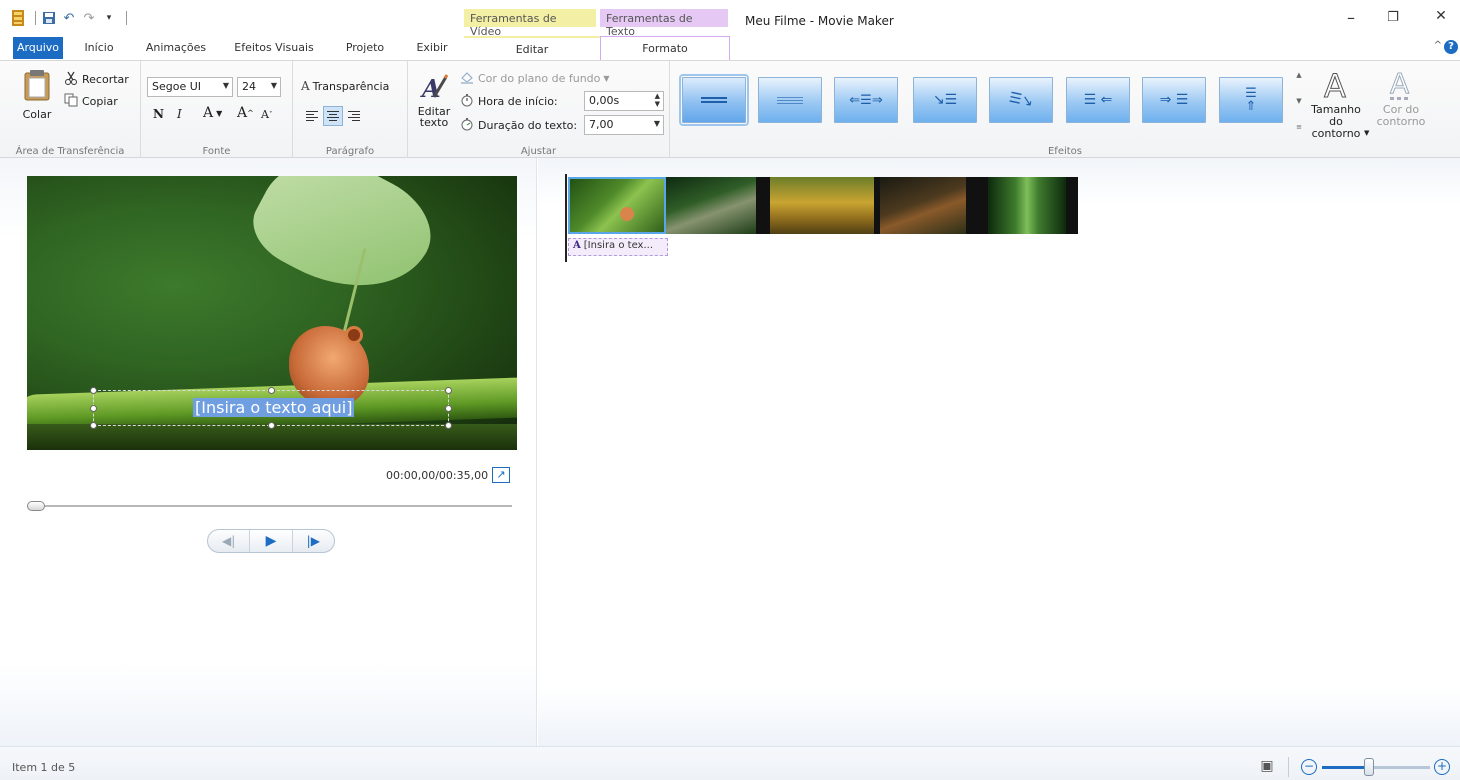  I want to click on scroll-down-icon: ▼, so click(1298, 101).